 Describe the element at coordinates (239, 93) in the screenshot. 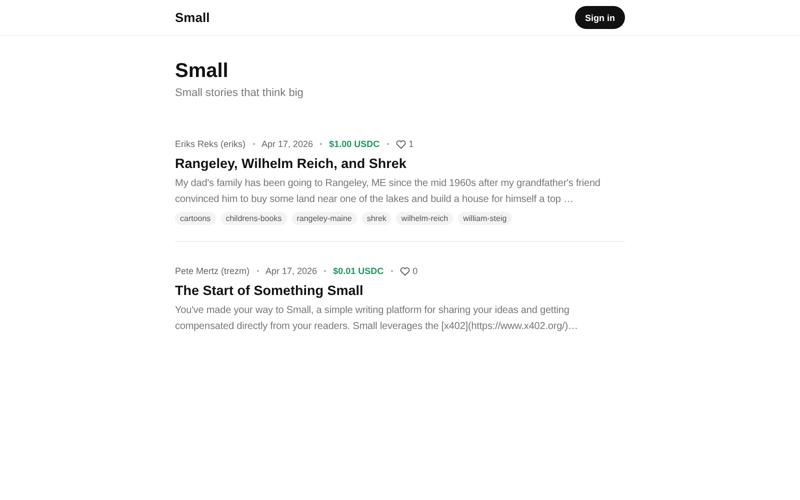

I see `blog-tagline: Small stories that think big` at that location.